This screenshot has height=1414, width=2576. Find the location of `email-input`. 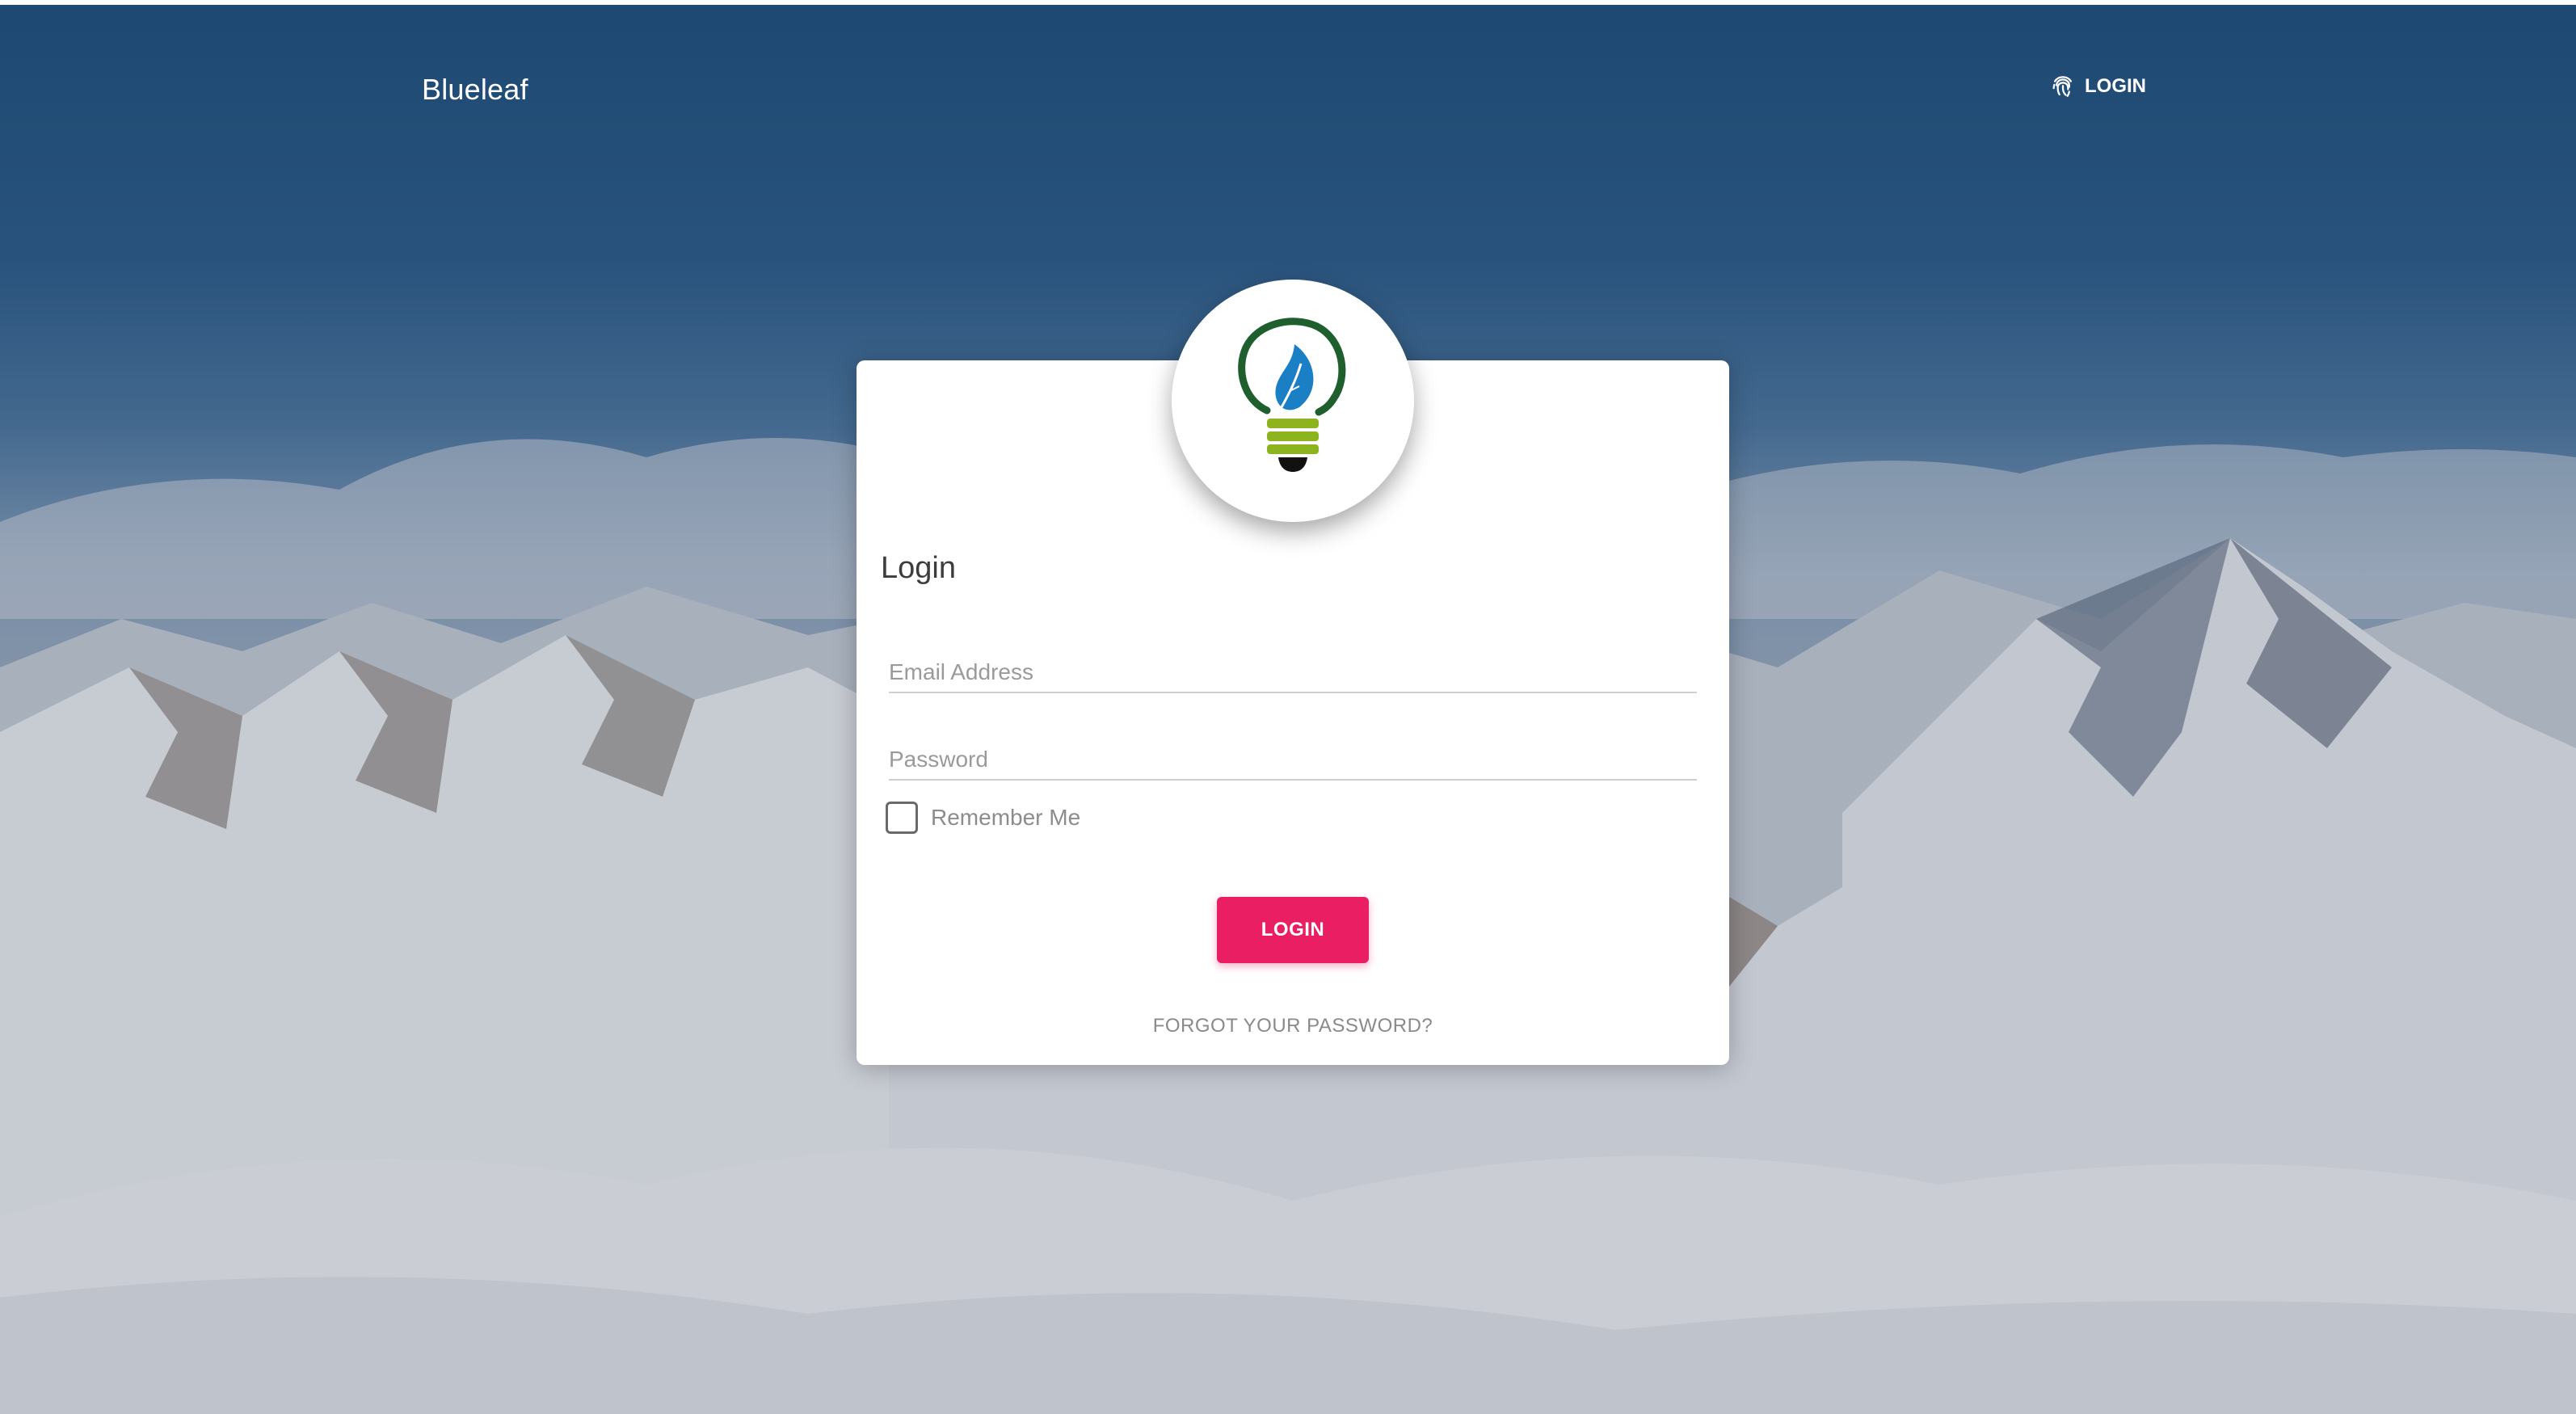

email-input is located at coordinates (1293, 667).